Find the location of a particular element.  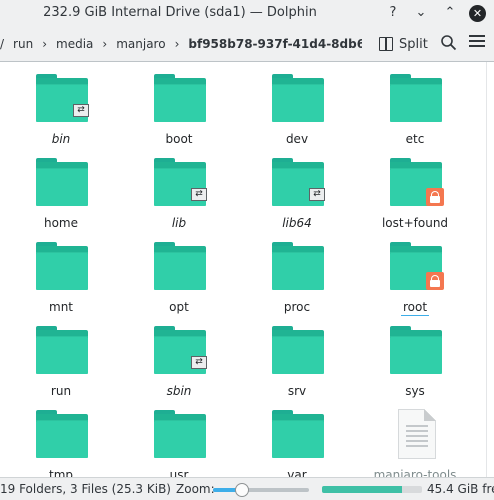

folder-item: ⇄ sbin is located at coordinates (179, 356).